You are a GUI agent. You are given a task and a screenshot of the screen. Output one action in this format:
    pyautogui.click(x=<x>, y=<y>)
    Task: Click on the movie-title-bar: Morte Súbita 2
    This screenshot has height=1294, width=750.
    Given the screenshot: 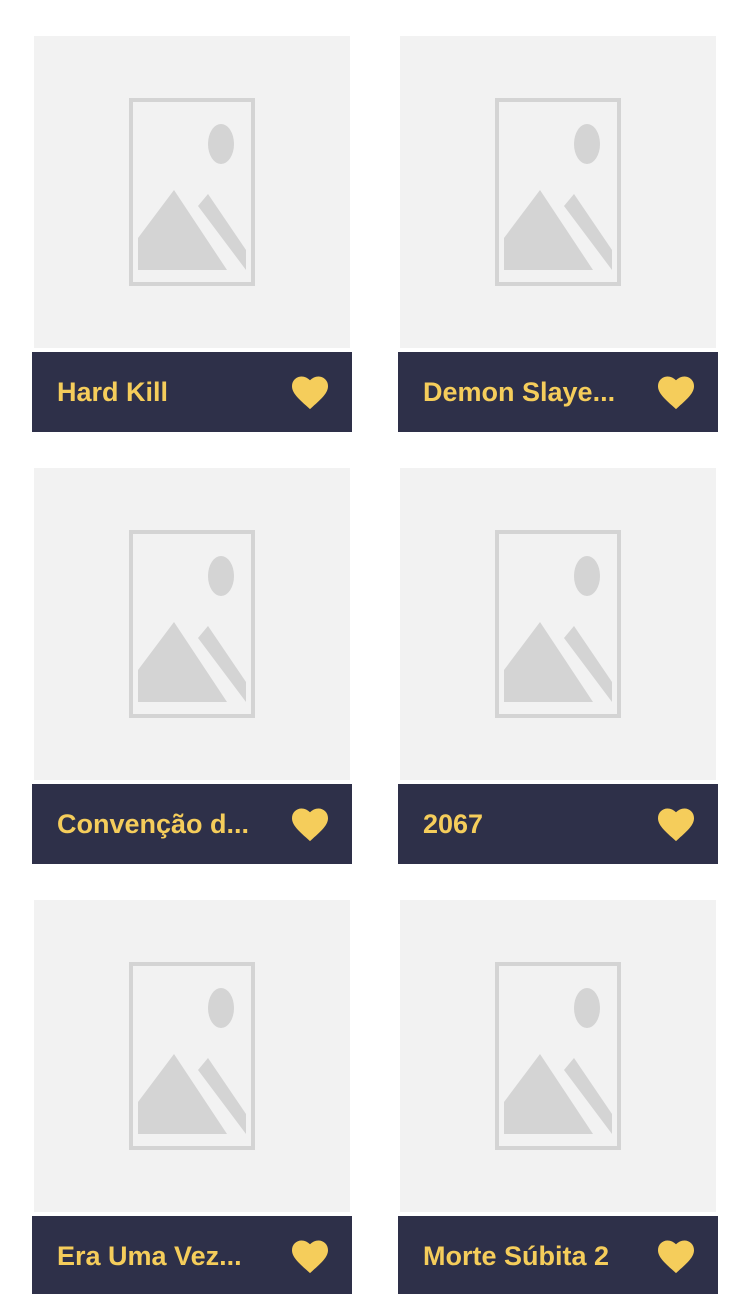 What is the action you would take?
    pyautogui.click(x=558, y=1255)
    